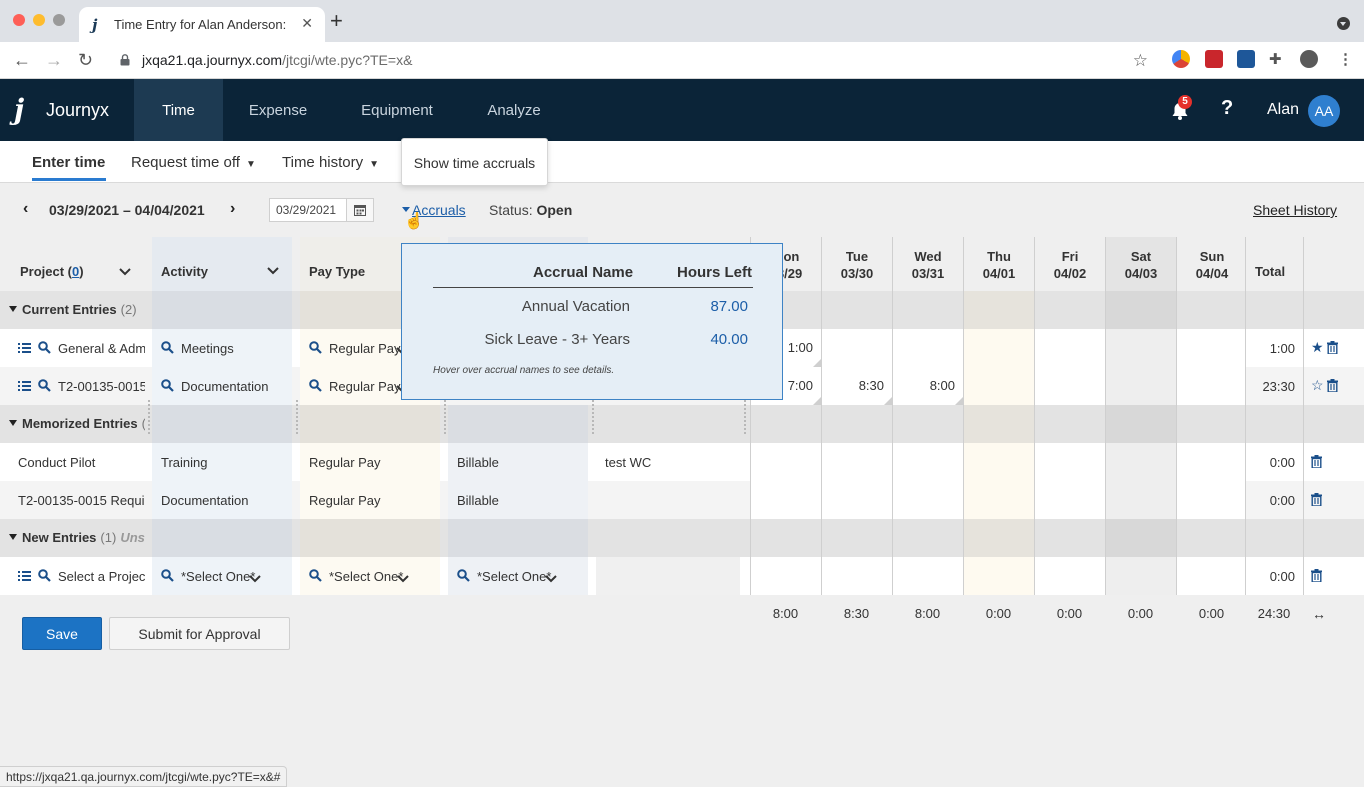 This screenshot has height=787, width=1364. Describe the element at coordinates (1140, 61) in the screenshot. I see `bookmark-star-icon: ☆` at that location.